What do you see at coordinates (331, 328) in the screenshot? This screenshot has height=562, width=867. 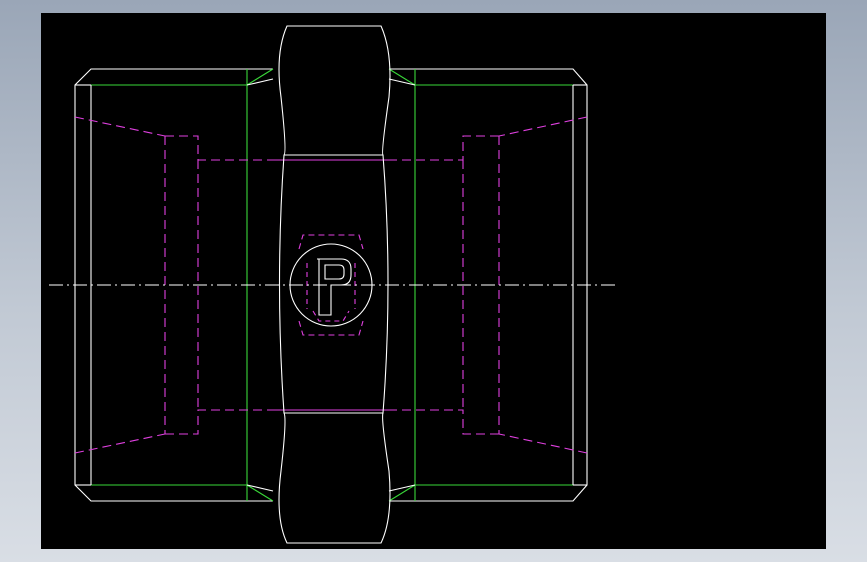 I see `logo-hidden-bottom` at bounding box center [331, 328].